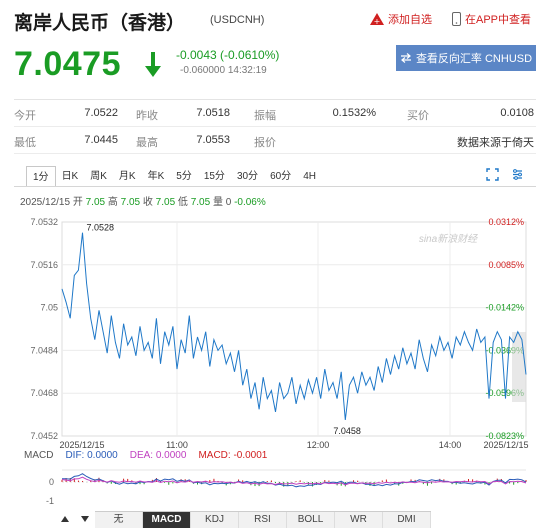 The height and width of the screenshot is (529, 550). What do you see at coordinates (119, 520) in the screenshot?
I see `indicator-tab-none: 无` at bounding box center [119, 520].